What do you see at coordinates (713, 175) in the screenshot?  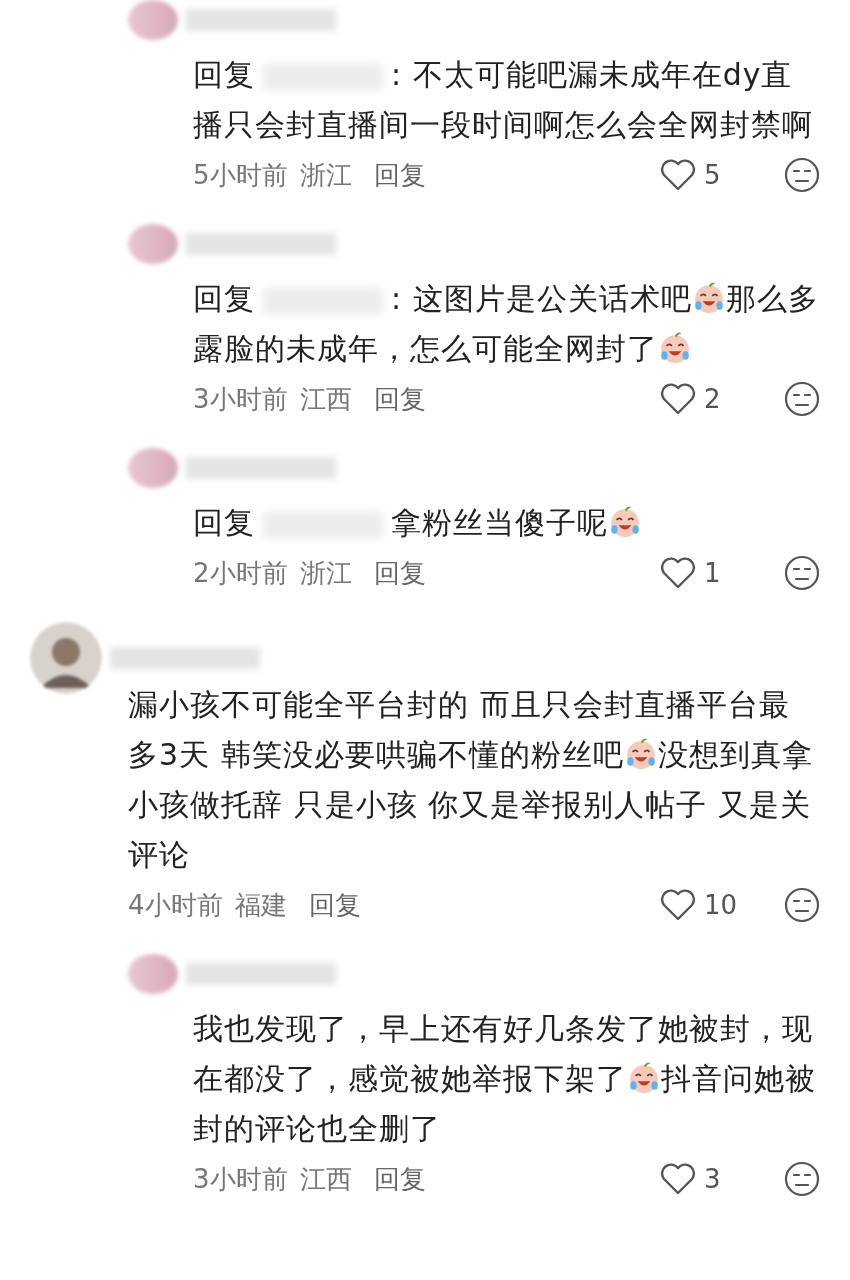 I see `like-count: 5` at bounding box center [713, 175].